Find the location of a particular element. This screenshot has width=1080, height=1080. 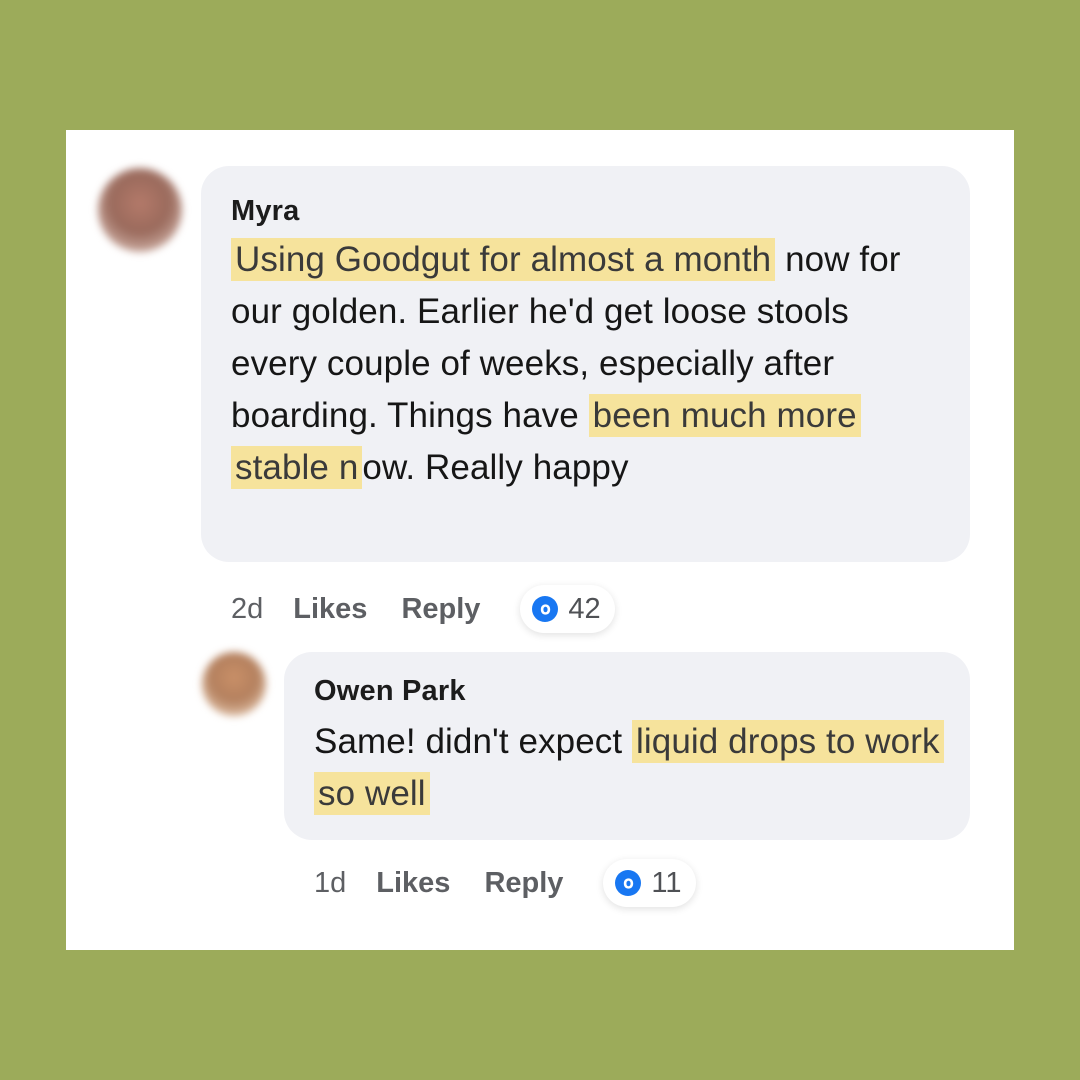

comment-author: Myra is located at coordinates (585, 211).